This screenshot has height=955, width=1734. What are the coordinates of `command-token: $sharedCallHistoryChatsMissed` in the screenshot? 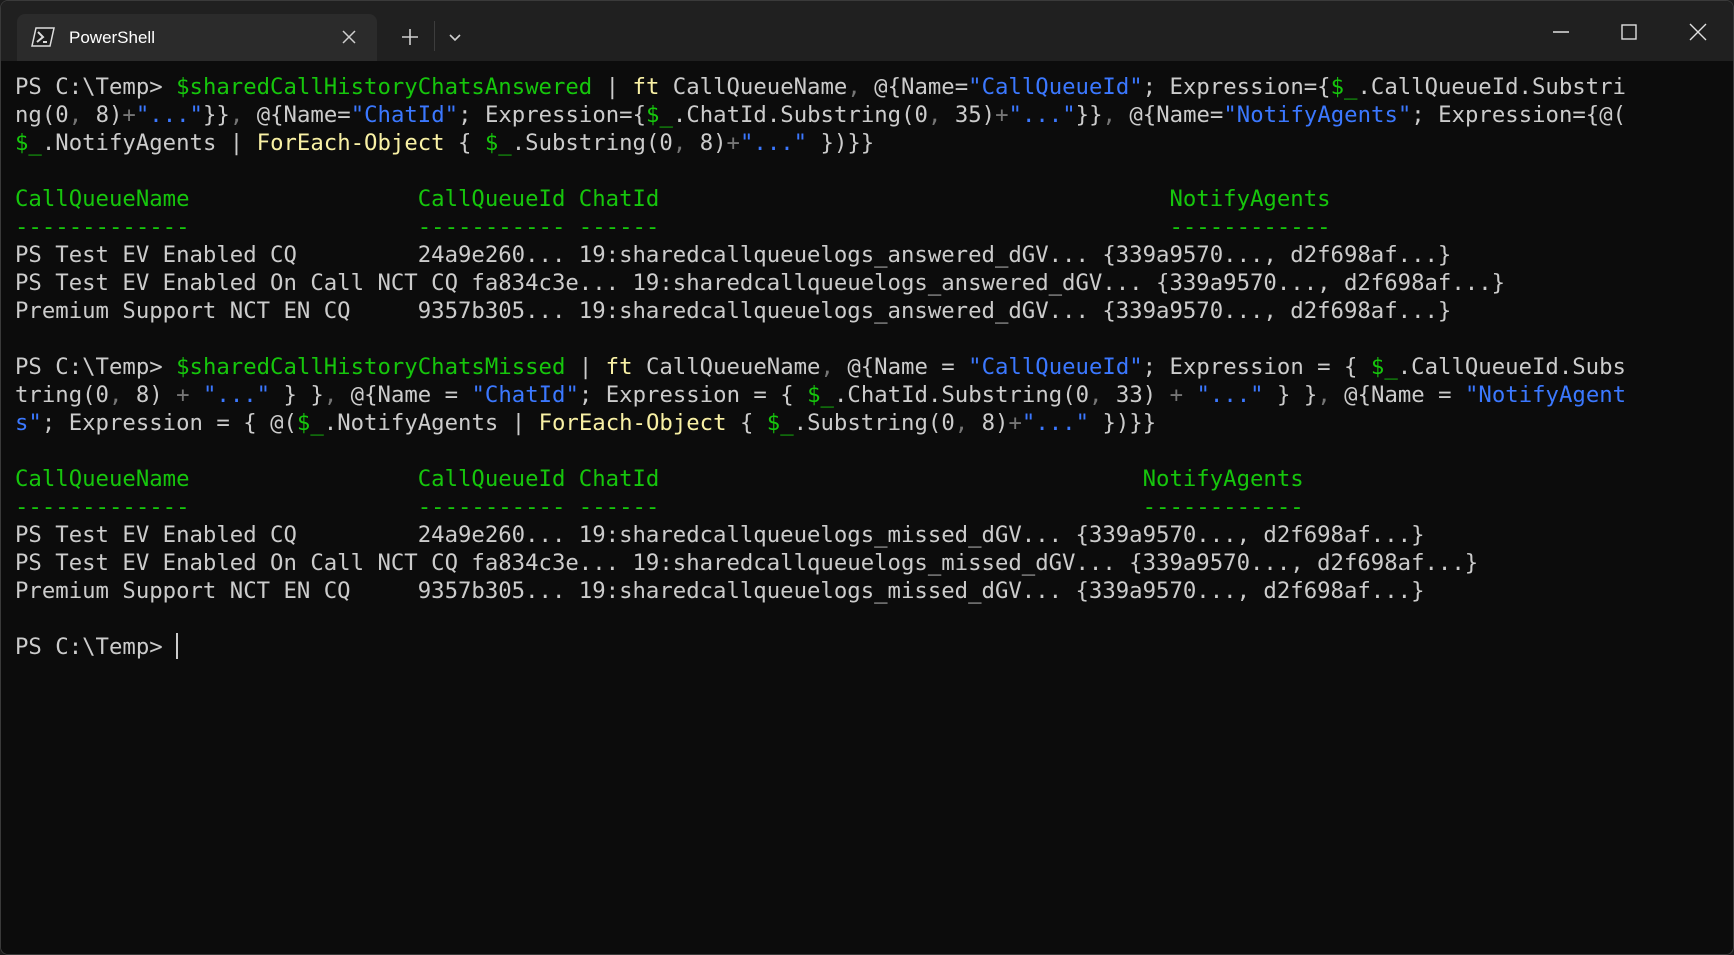 It's located at (371, 367).